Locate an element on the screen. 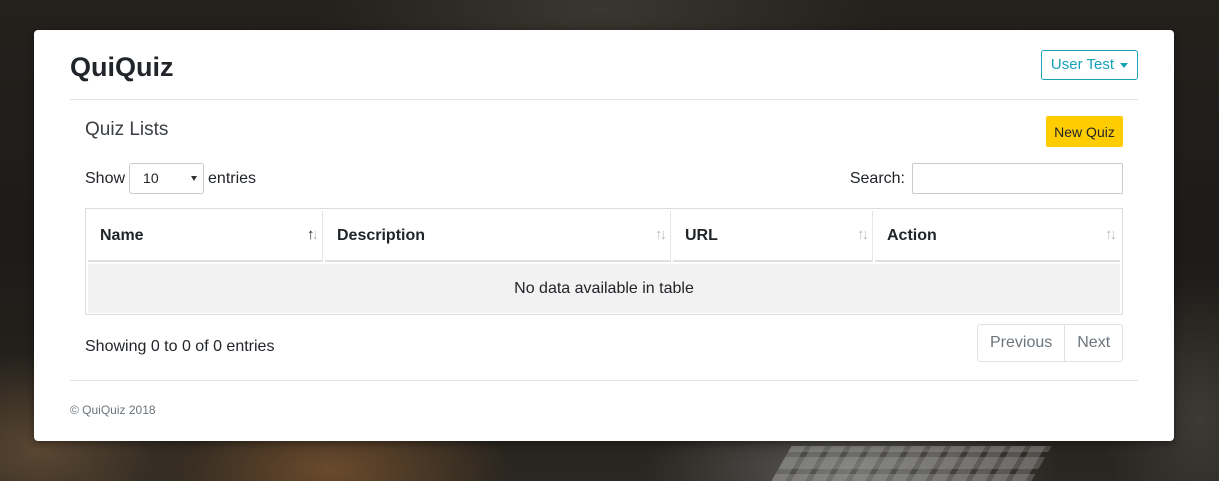 Image resolution: width=1219 pixels, height=481 pixels. length-suffix-label: entries is located at coordinates (232, 178).